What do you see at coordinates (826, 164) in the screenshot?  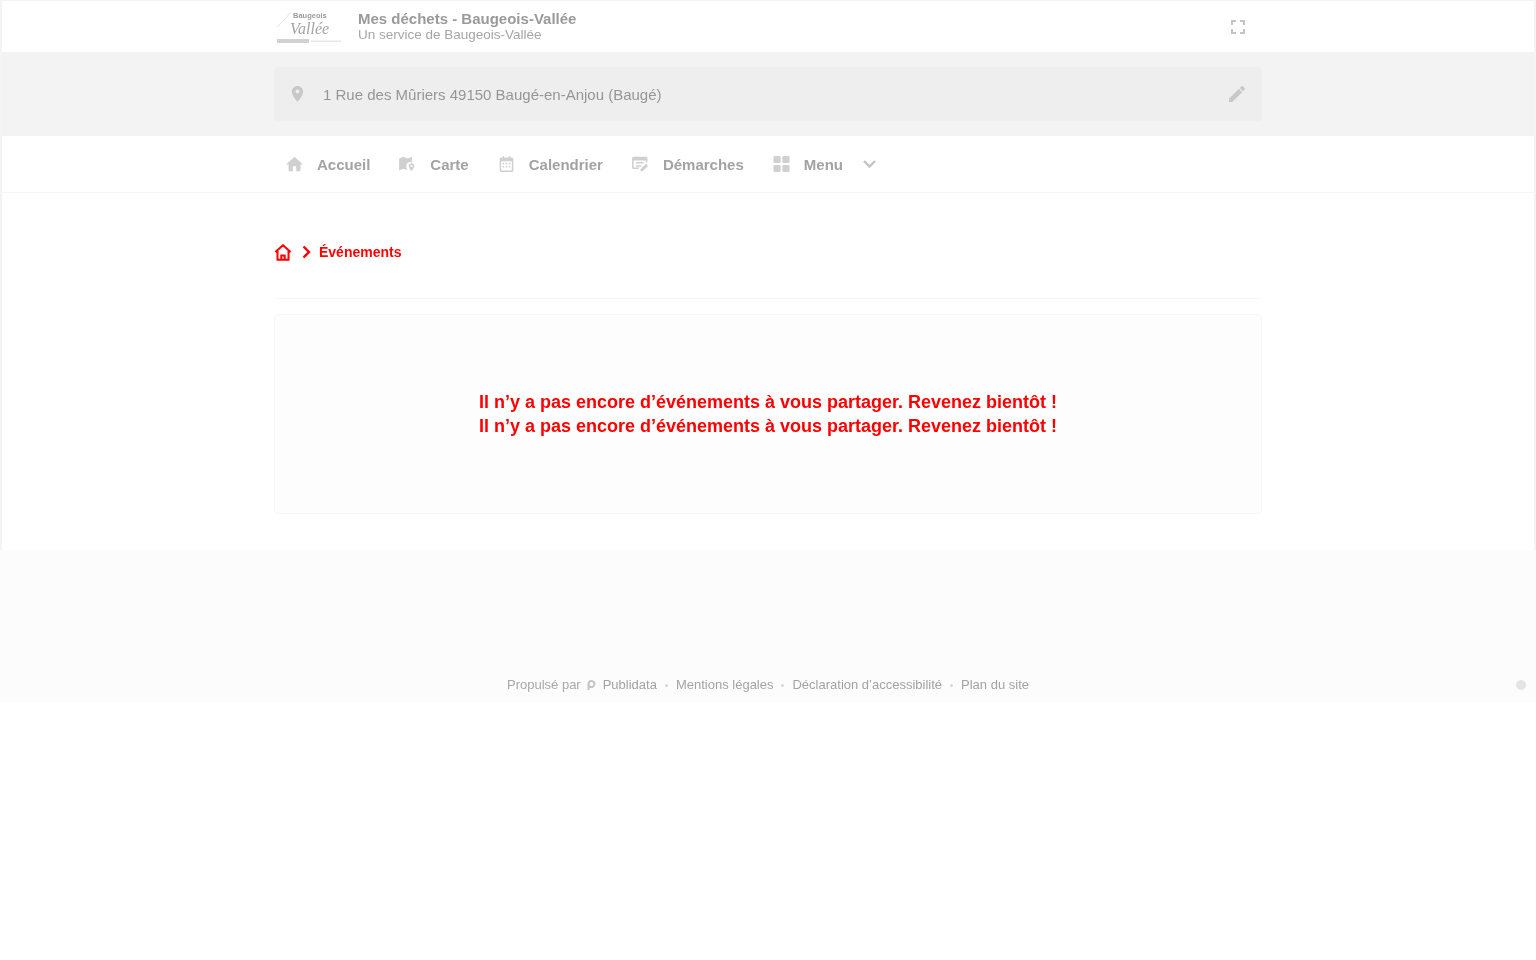 I see `nav-menu-button: Menu` at bounding box center [826, 164].